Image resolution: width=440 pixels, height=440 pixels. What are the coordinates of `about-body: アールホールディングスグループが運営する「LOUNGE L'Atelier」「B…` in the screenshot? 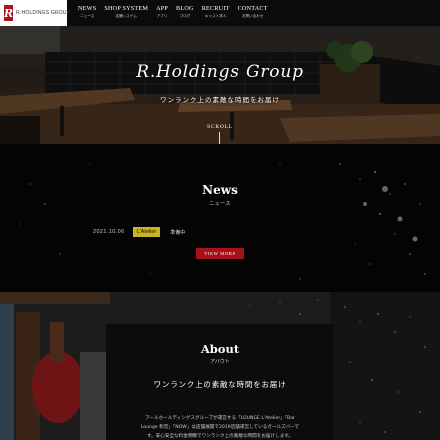 It's located at (220, 427).